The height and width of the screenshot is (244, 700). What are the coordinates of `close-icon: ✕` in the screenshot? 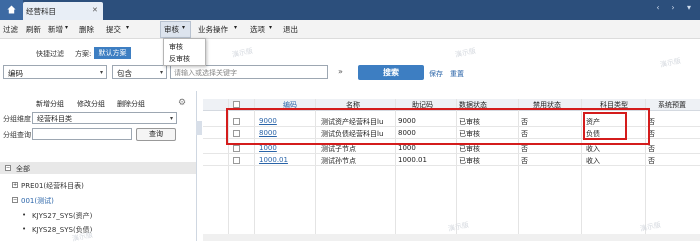 It's located at (95, 10).